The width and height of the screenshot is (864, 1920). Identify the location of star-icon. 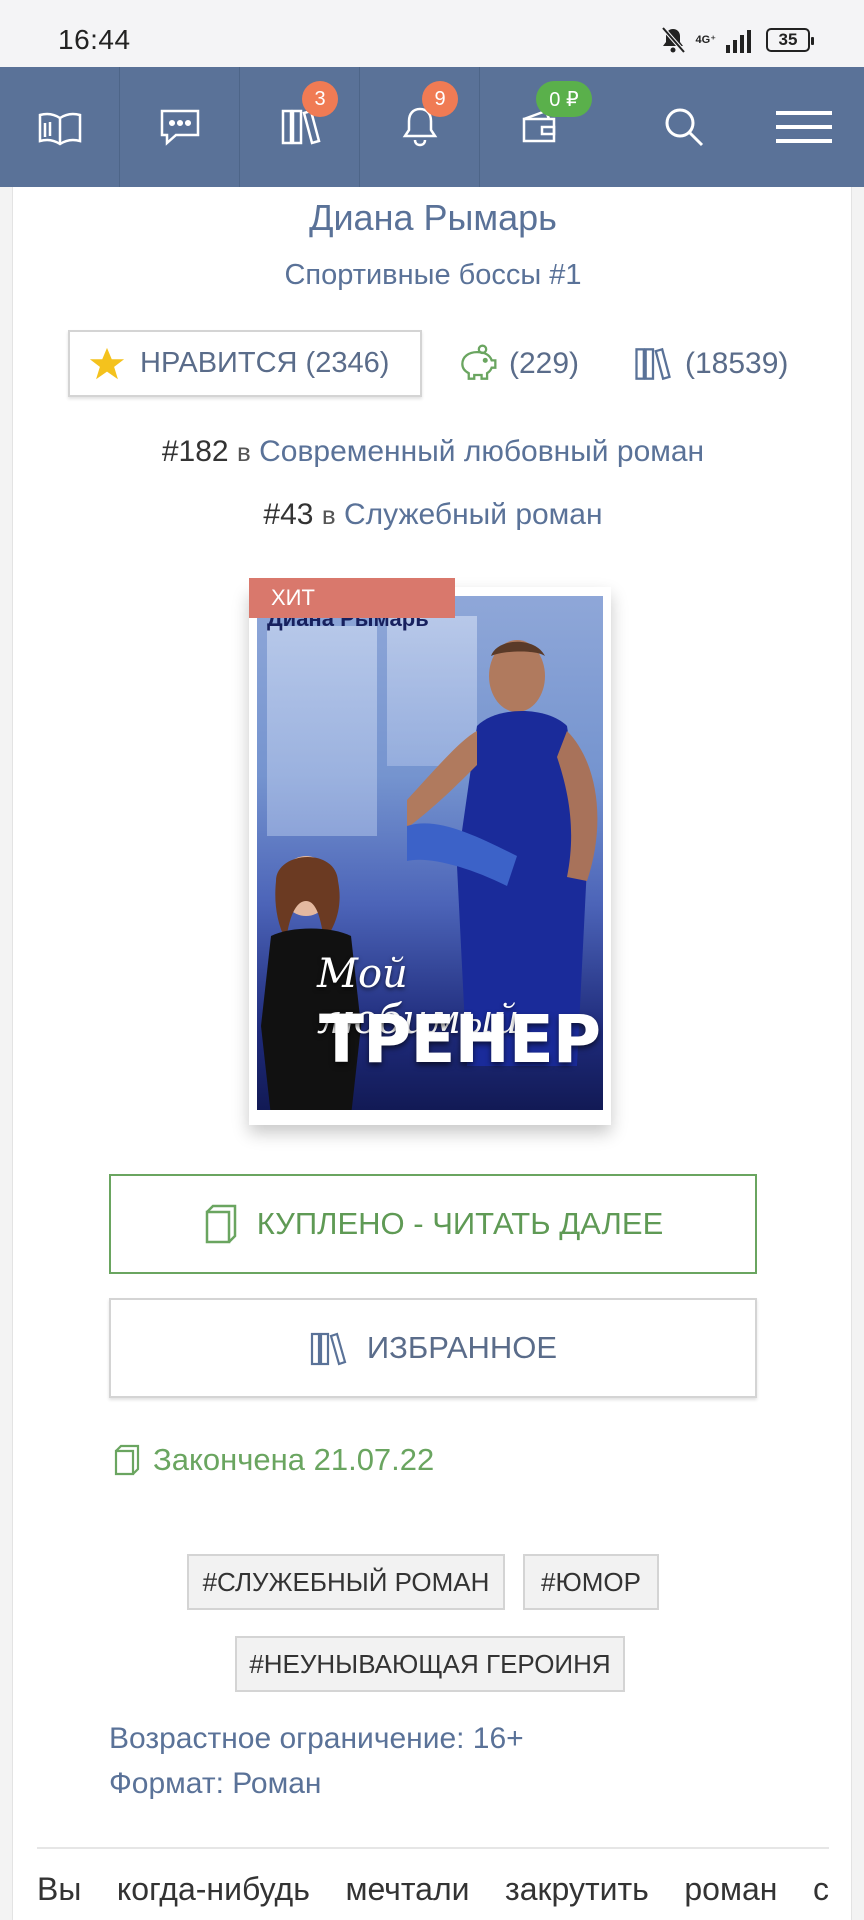
(107, 363).